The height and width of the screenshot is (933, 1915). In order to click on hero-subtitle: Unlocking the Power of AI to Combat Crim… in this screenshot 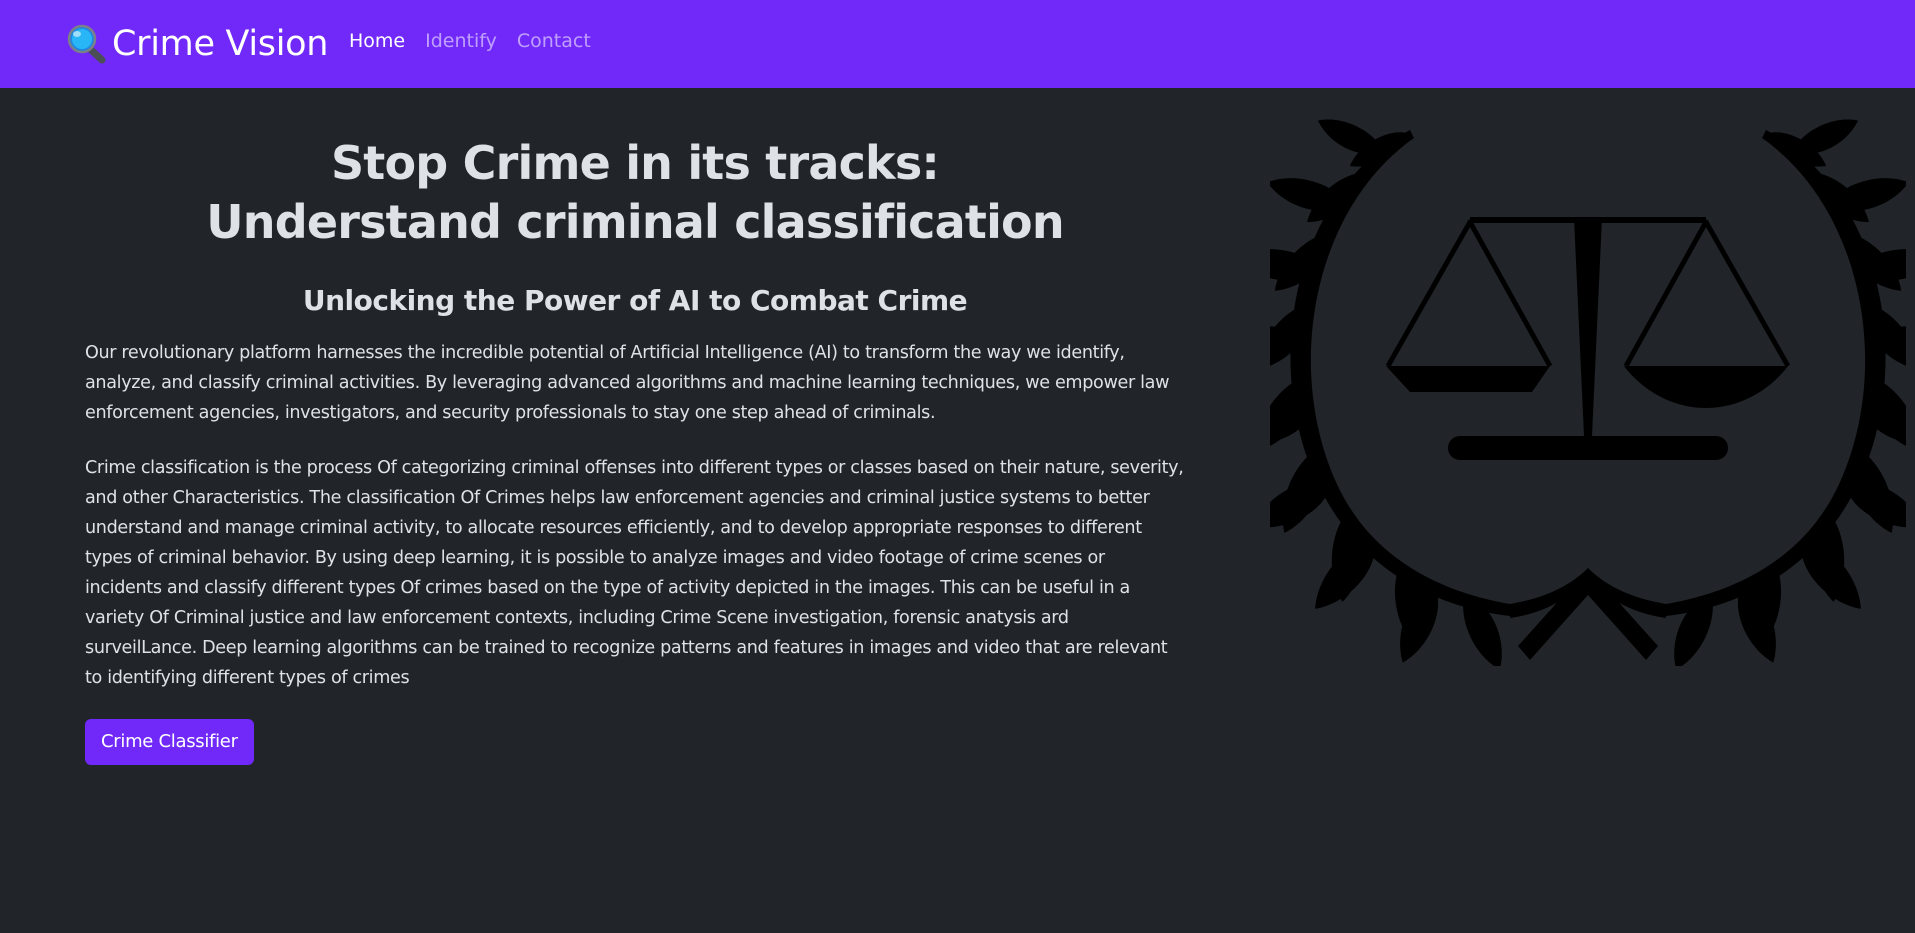, I will do `click(635, 300)`.